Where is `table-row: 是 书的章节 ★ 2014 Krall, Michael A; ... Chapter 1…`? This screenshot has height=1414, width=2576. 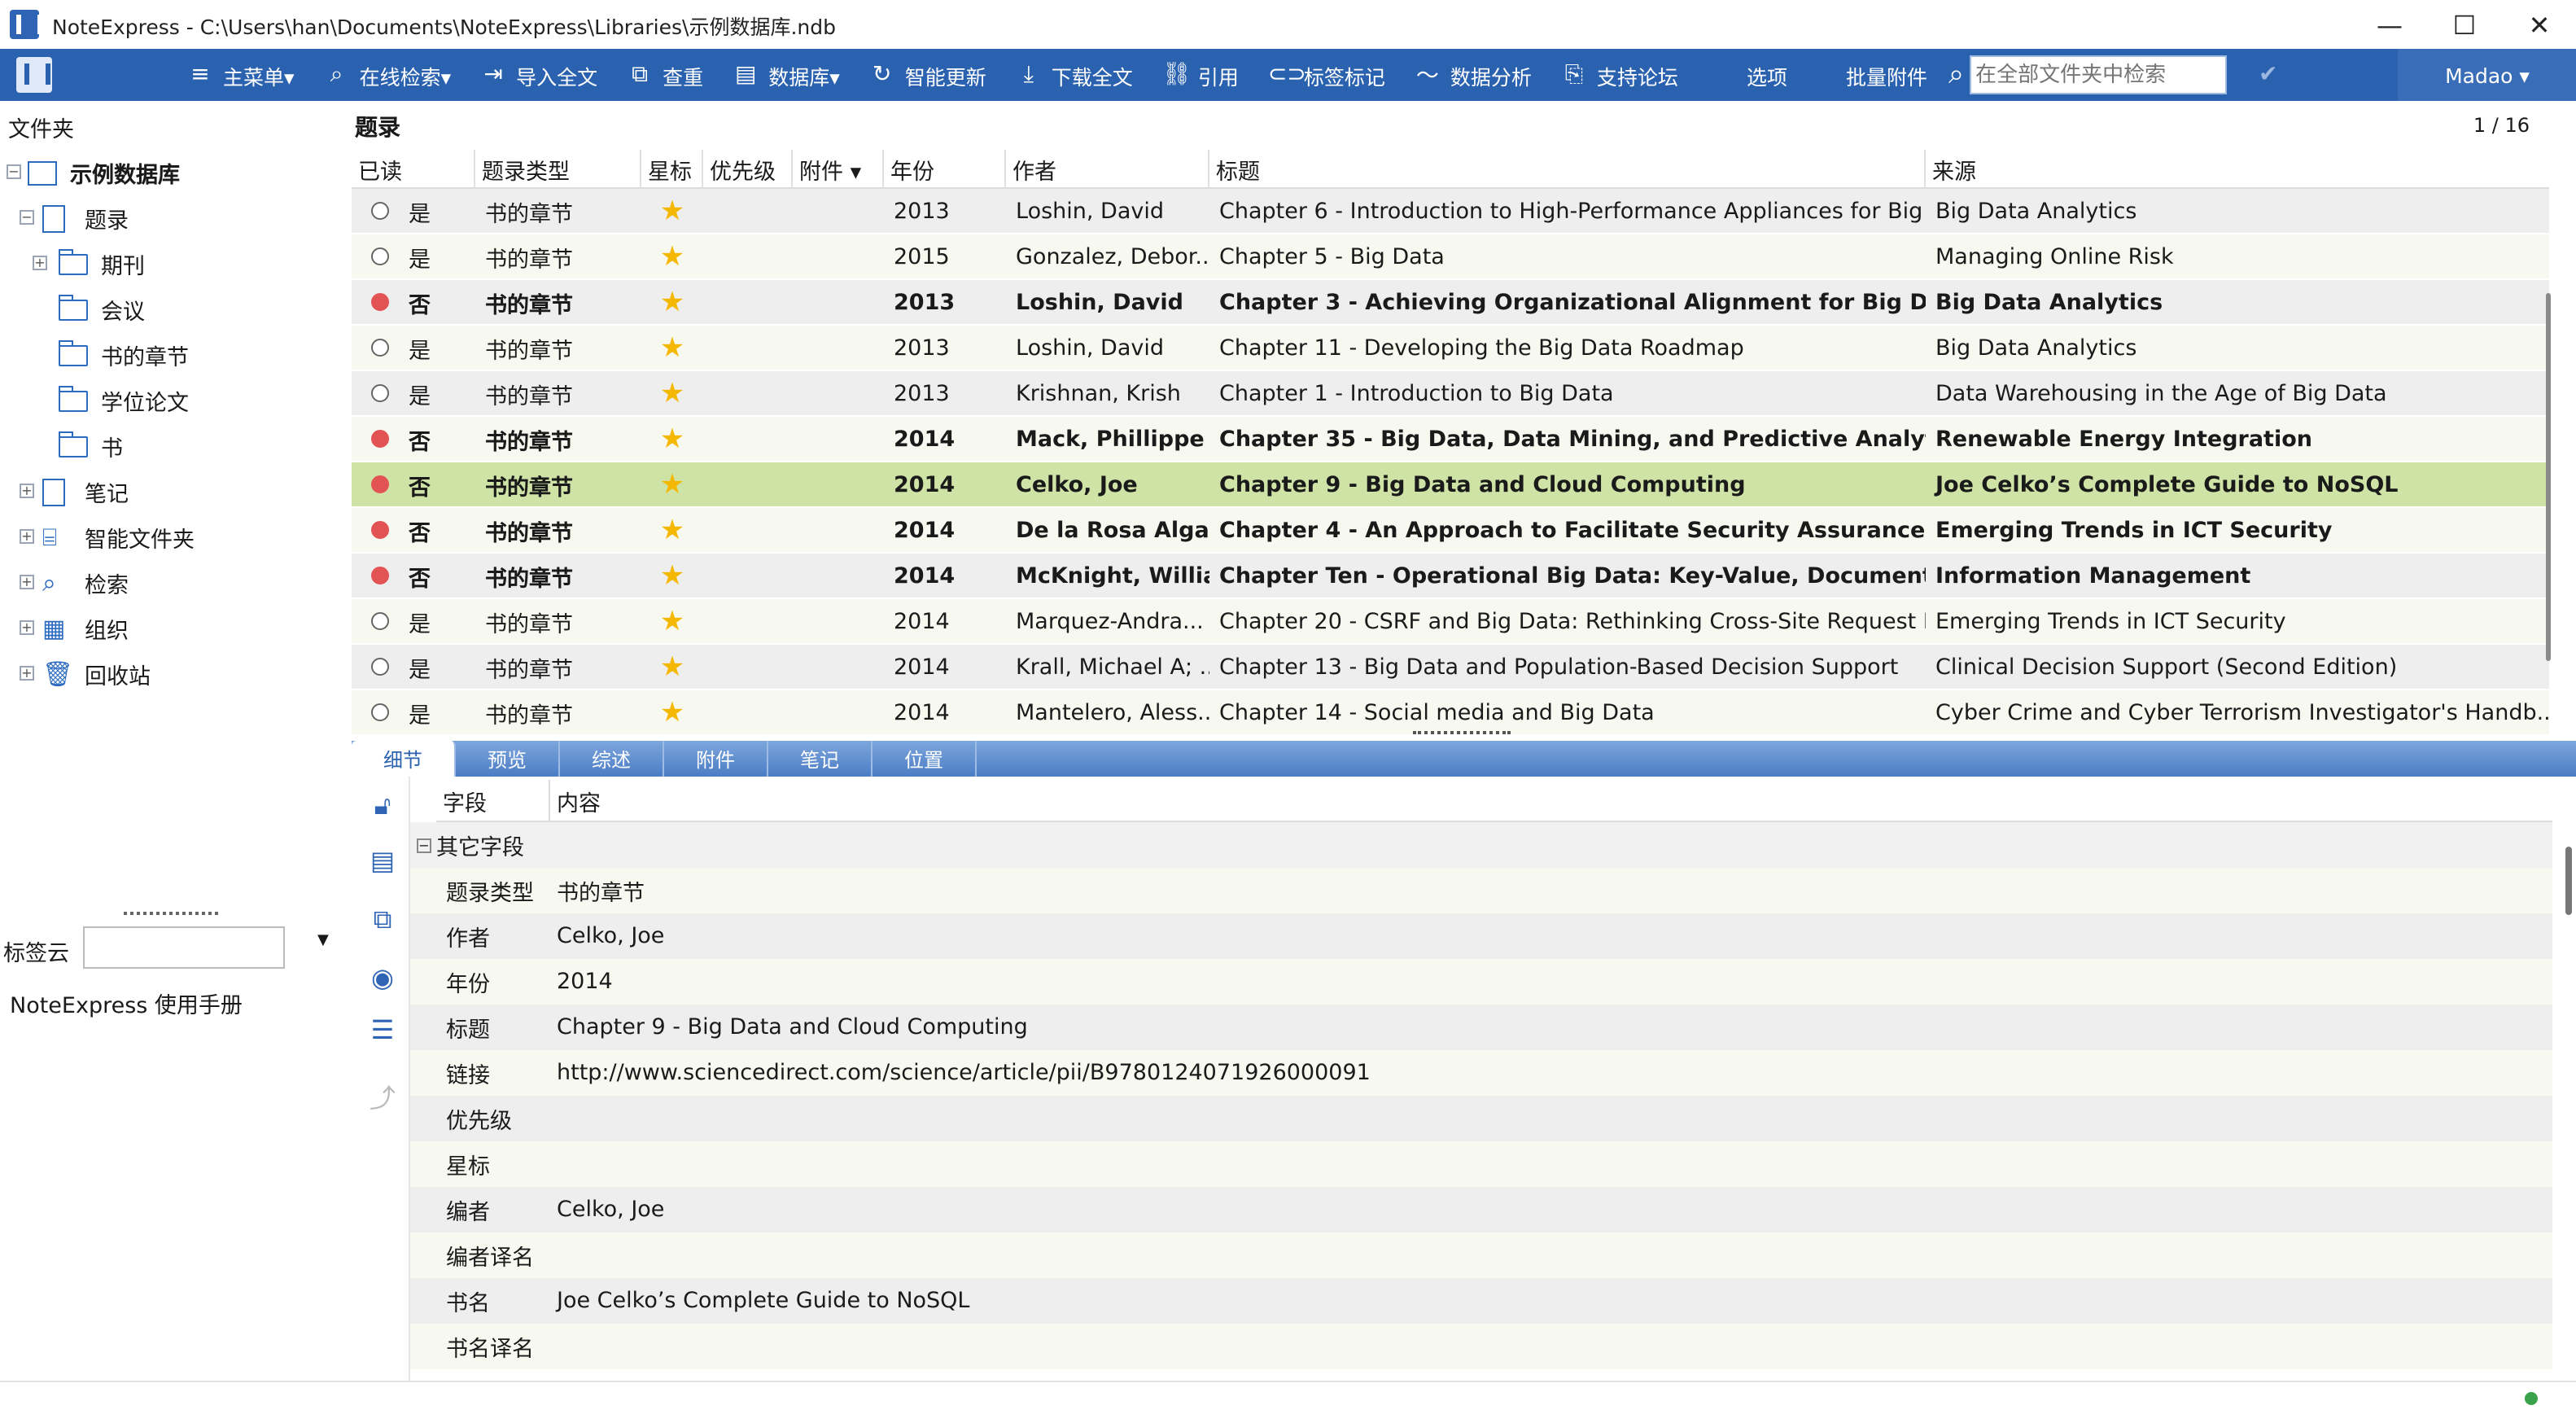
table-row: 是 书的章节 ★ 2014 Krall, Michael A; ... Chapter 1… is located at coordinates (1450, 667).